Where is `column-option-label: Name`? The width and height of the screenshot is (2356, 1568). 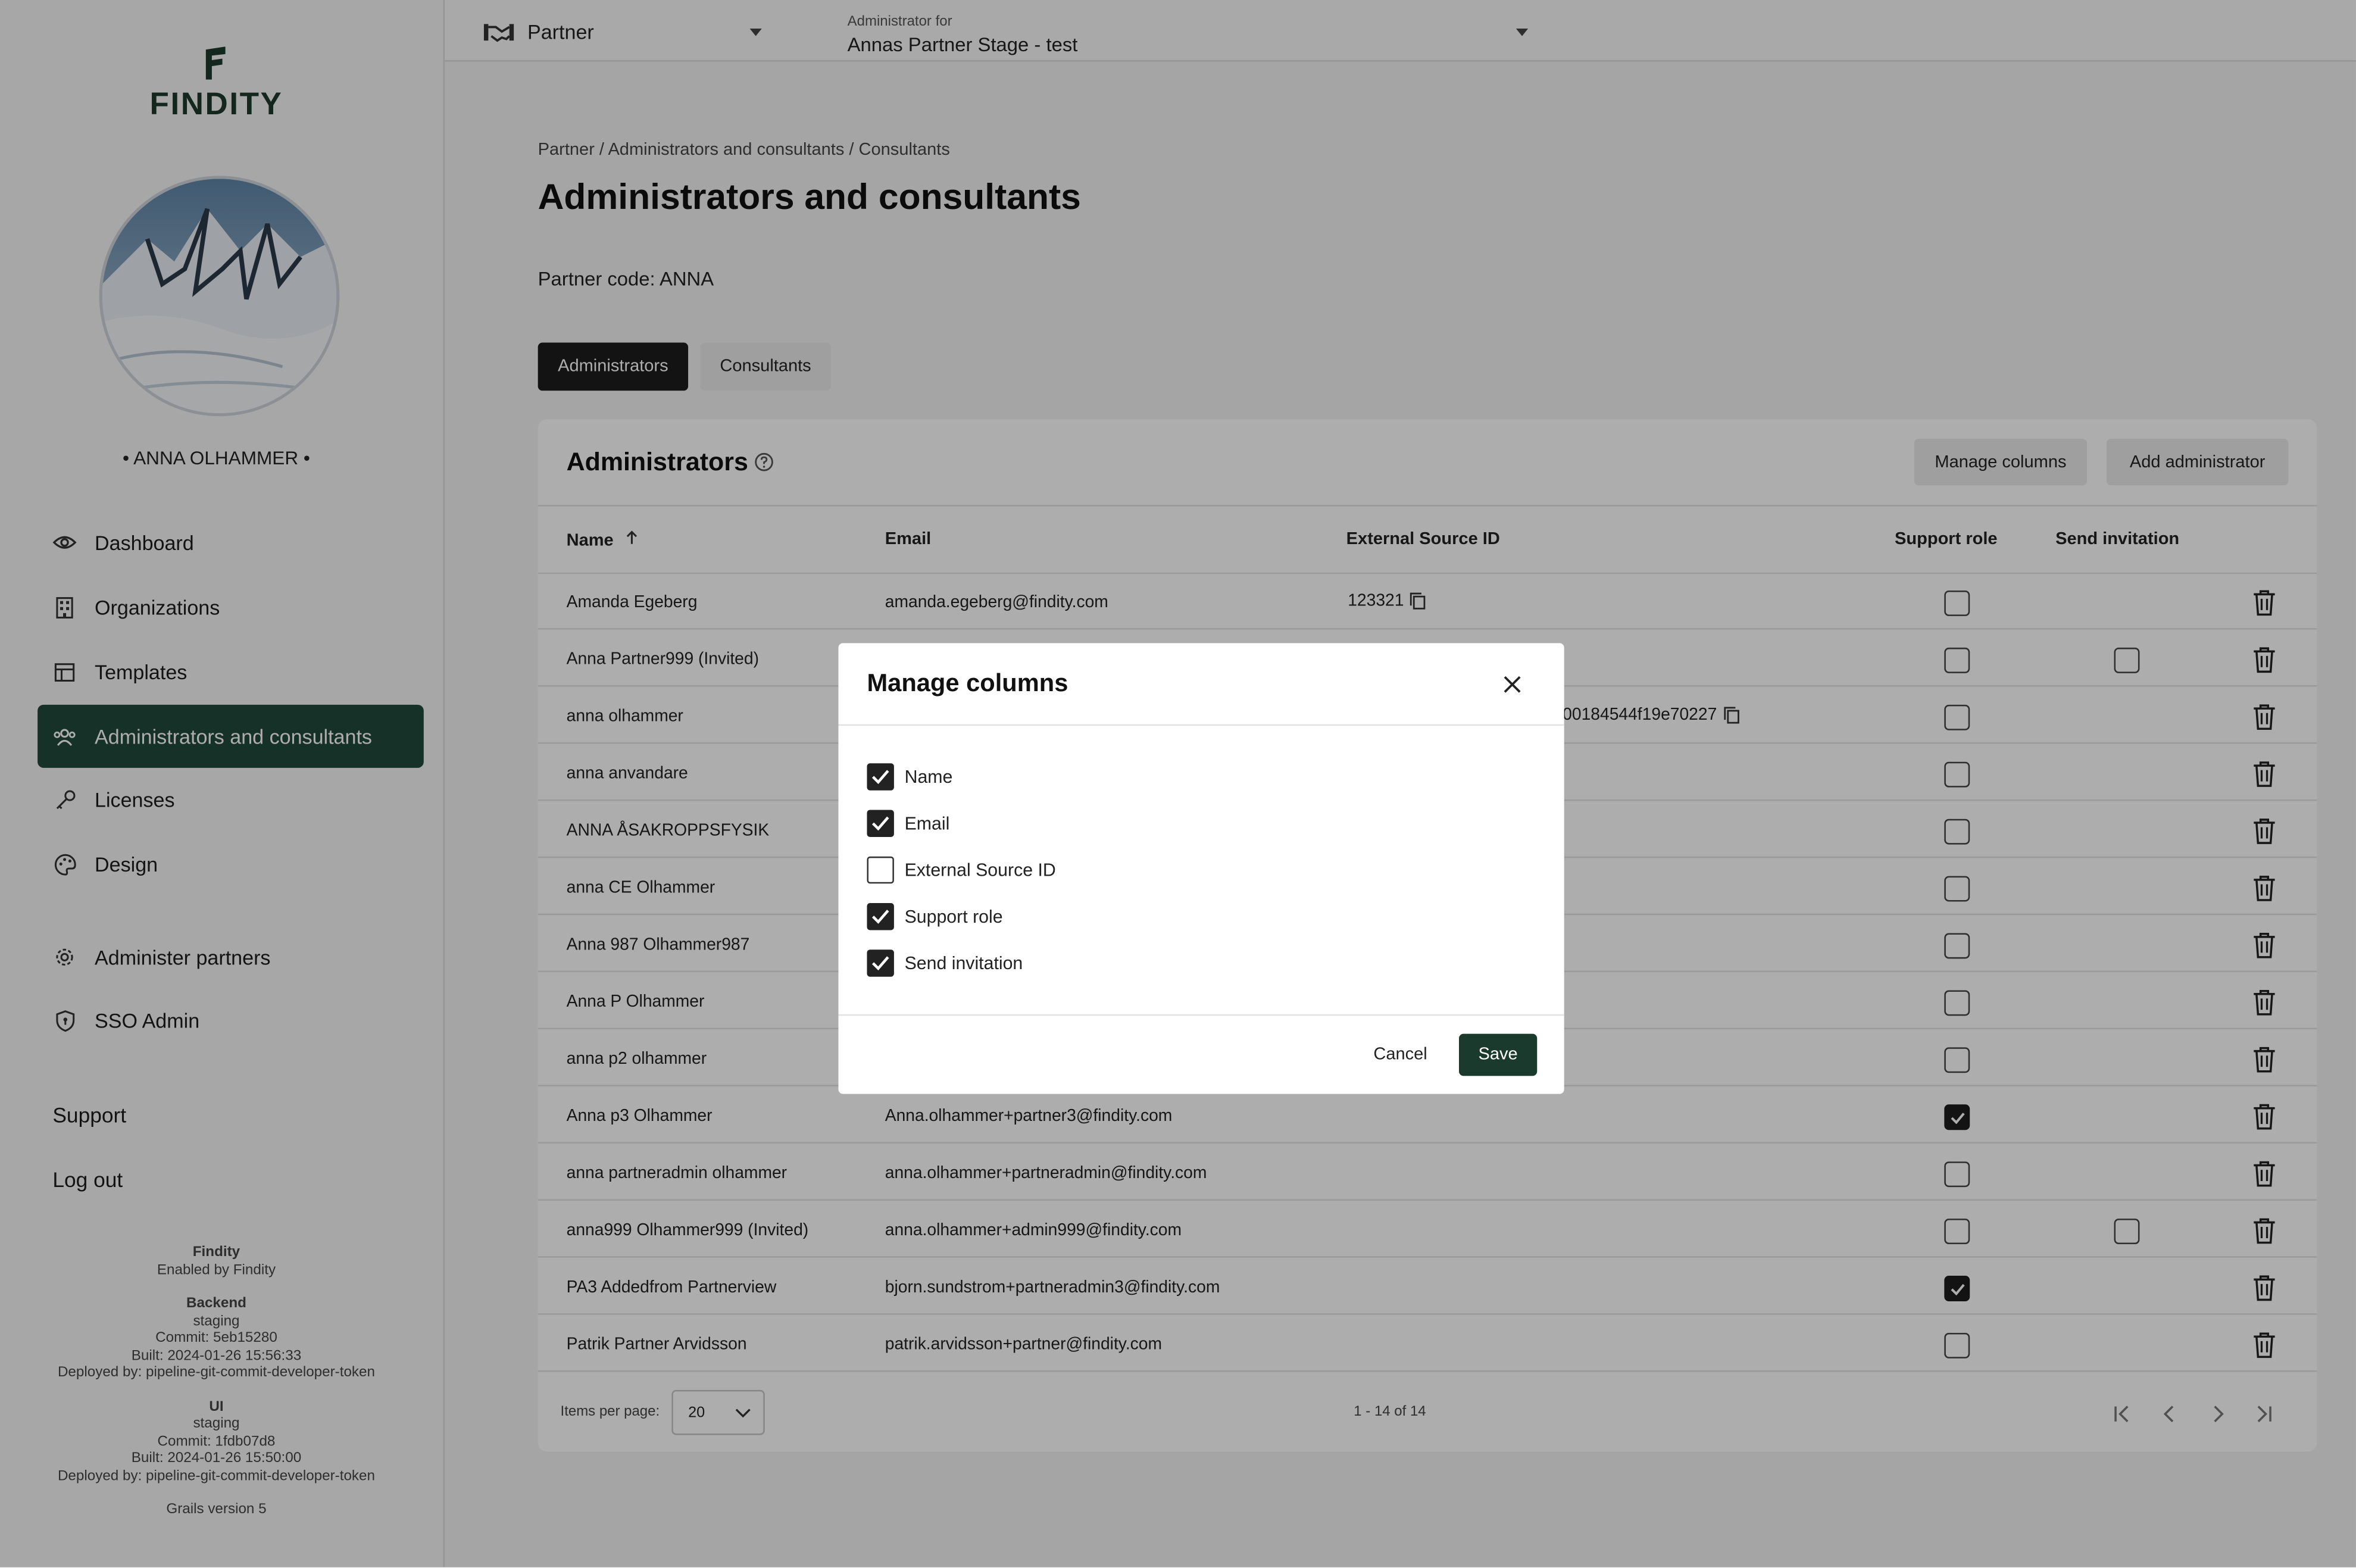
column-option-label: Name is located at coordinates (928, 777).